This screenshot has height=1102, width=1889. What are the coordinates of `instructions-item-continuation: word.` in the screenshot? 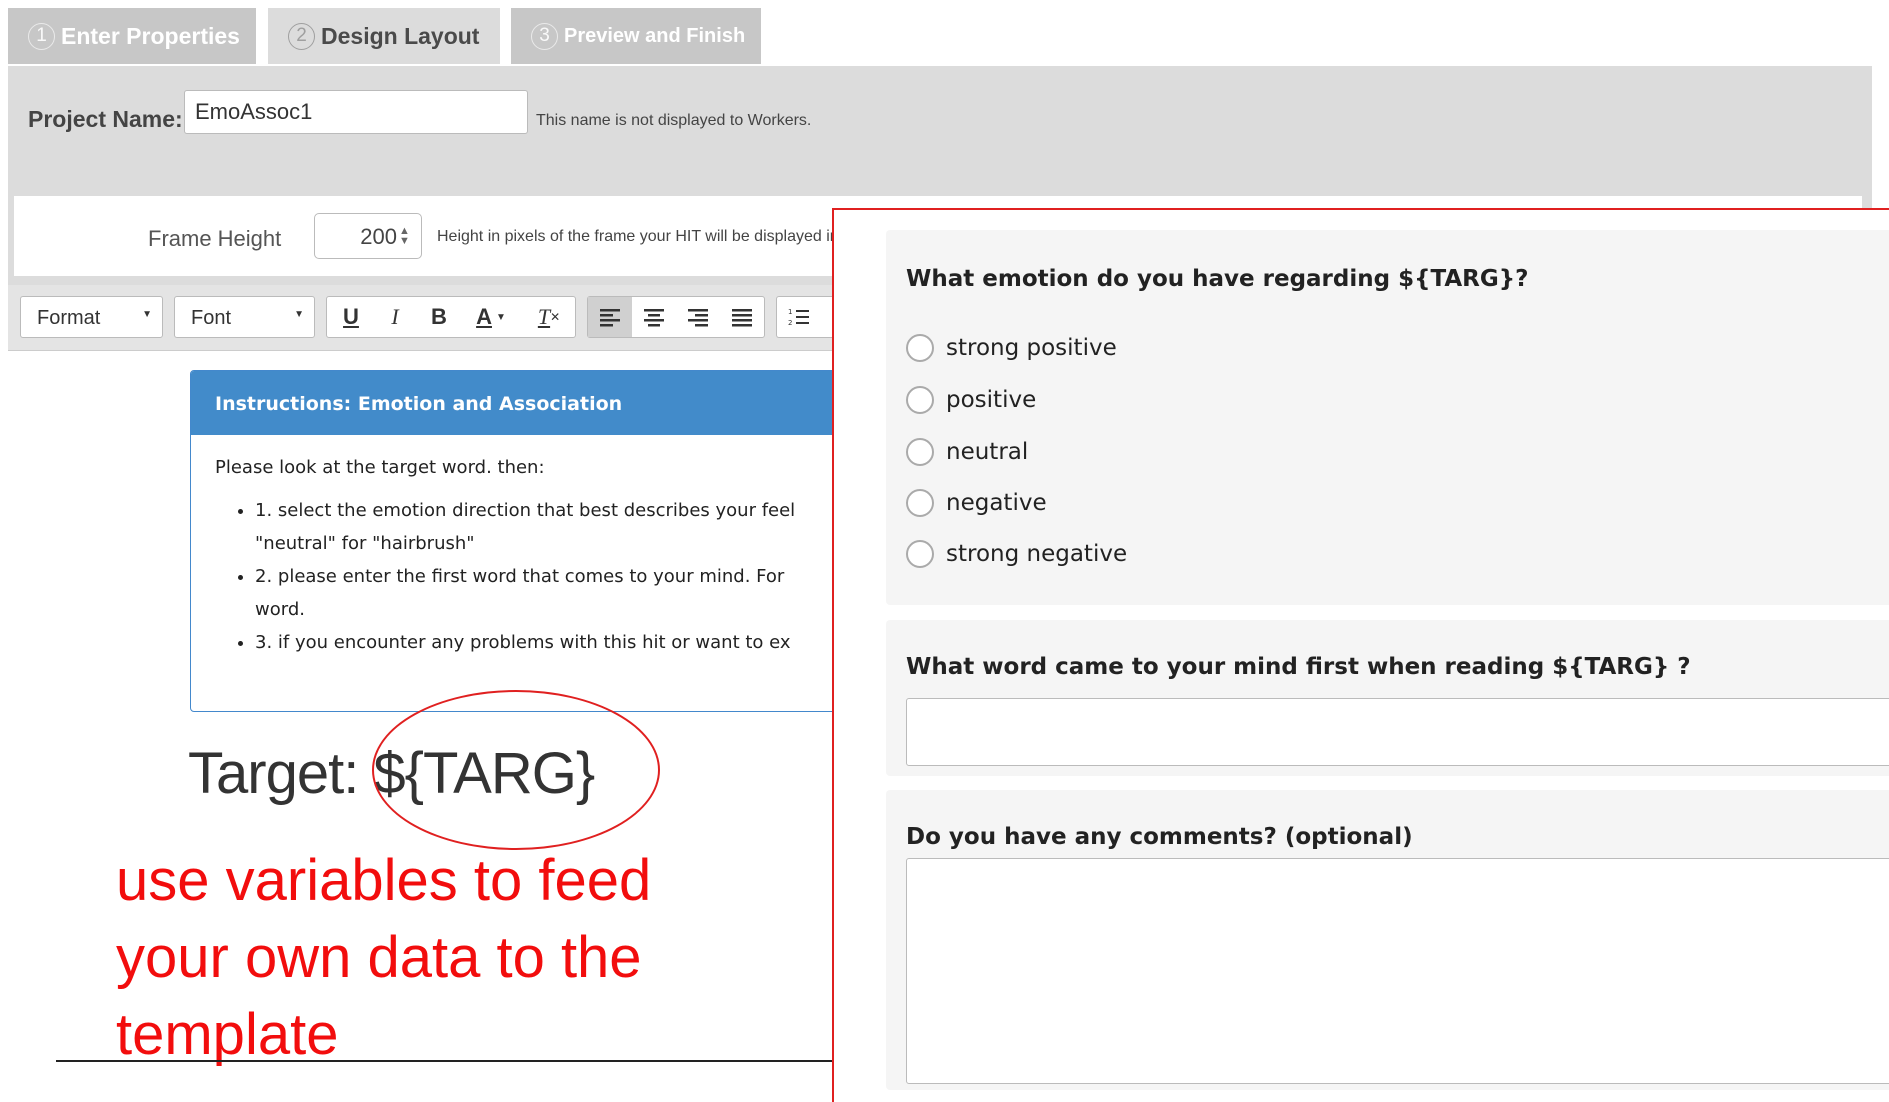 It's located at (280, 609).